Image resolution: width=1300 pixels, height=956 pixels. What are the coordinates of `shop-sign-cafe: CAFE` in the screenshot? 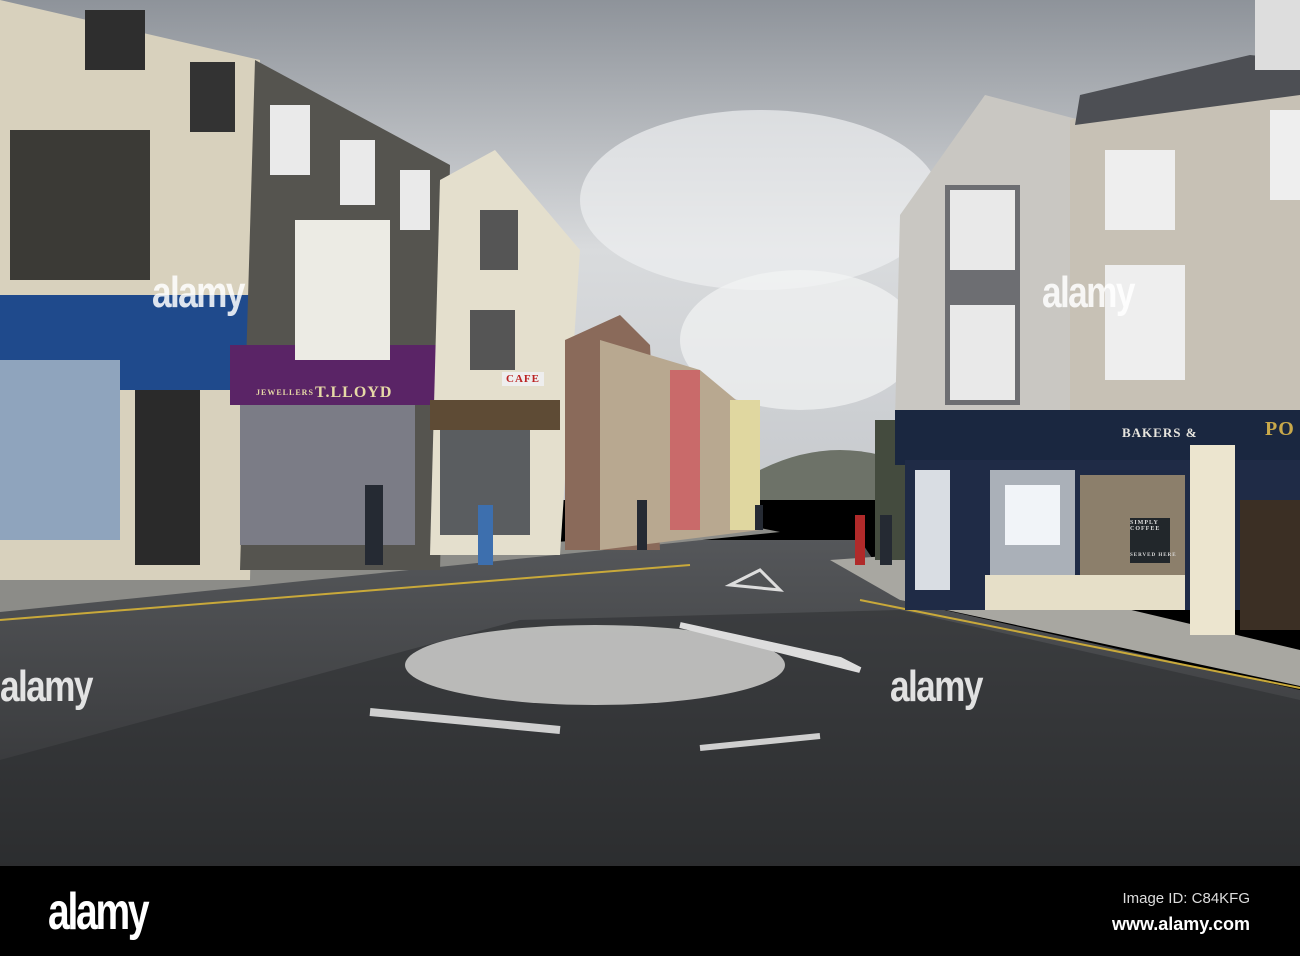 It's located at (523, 379).